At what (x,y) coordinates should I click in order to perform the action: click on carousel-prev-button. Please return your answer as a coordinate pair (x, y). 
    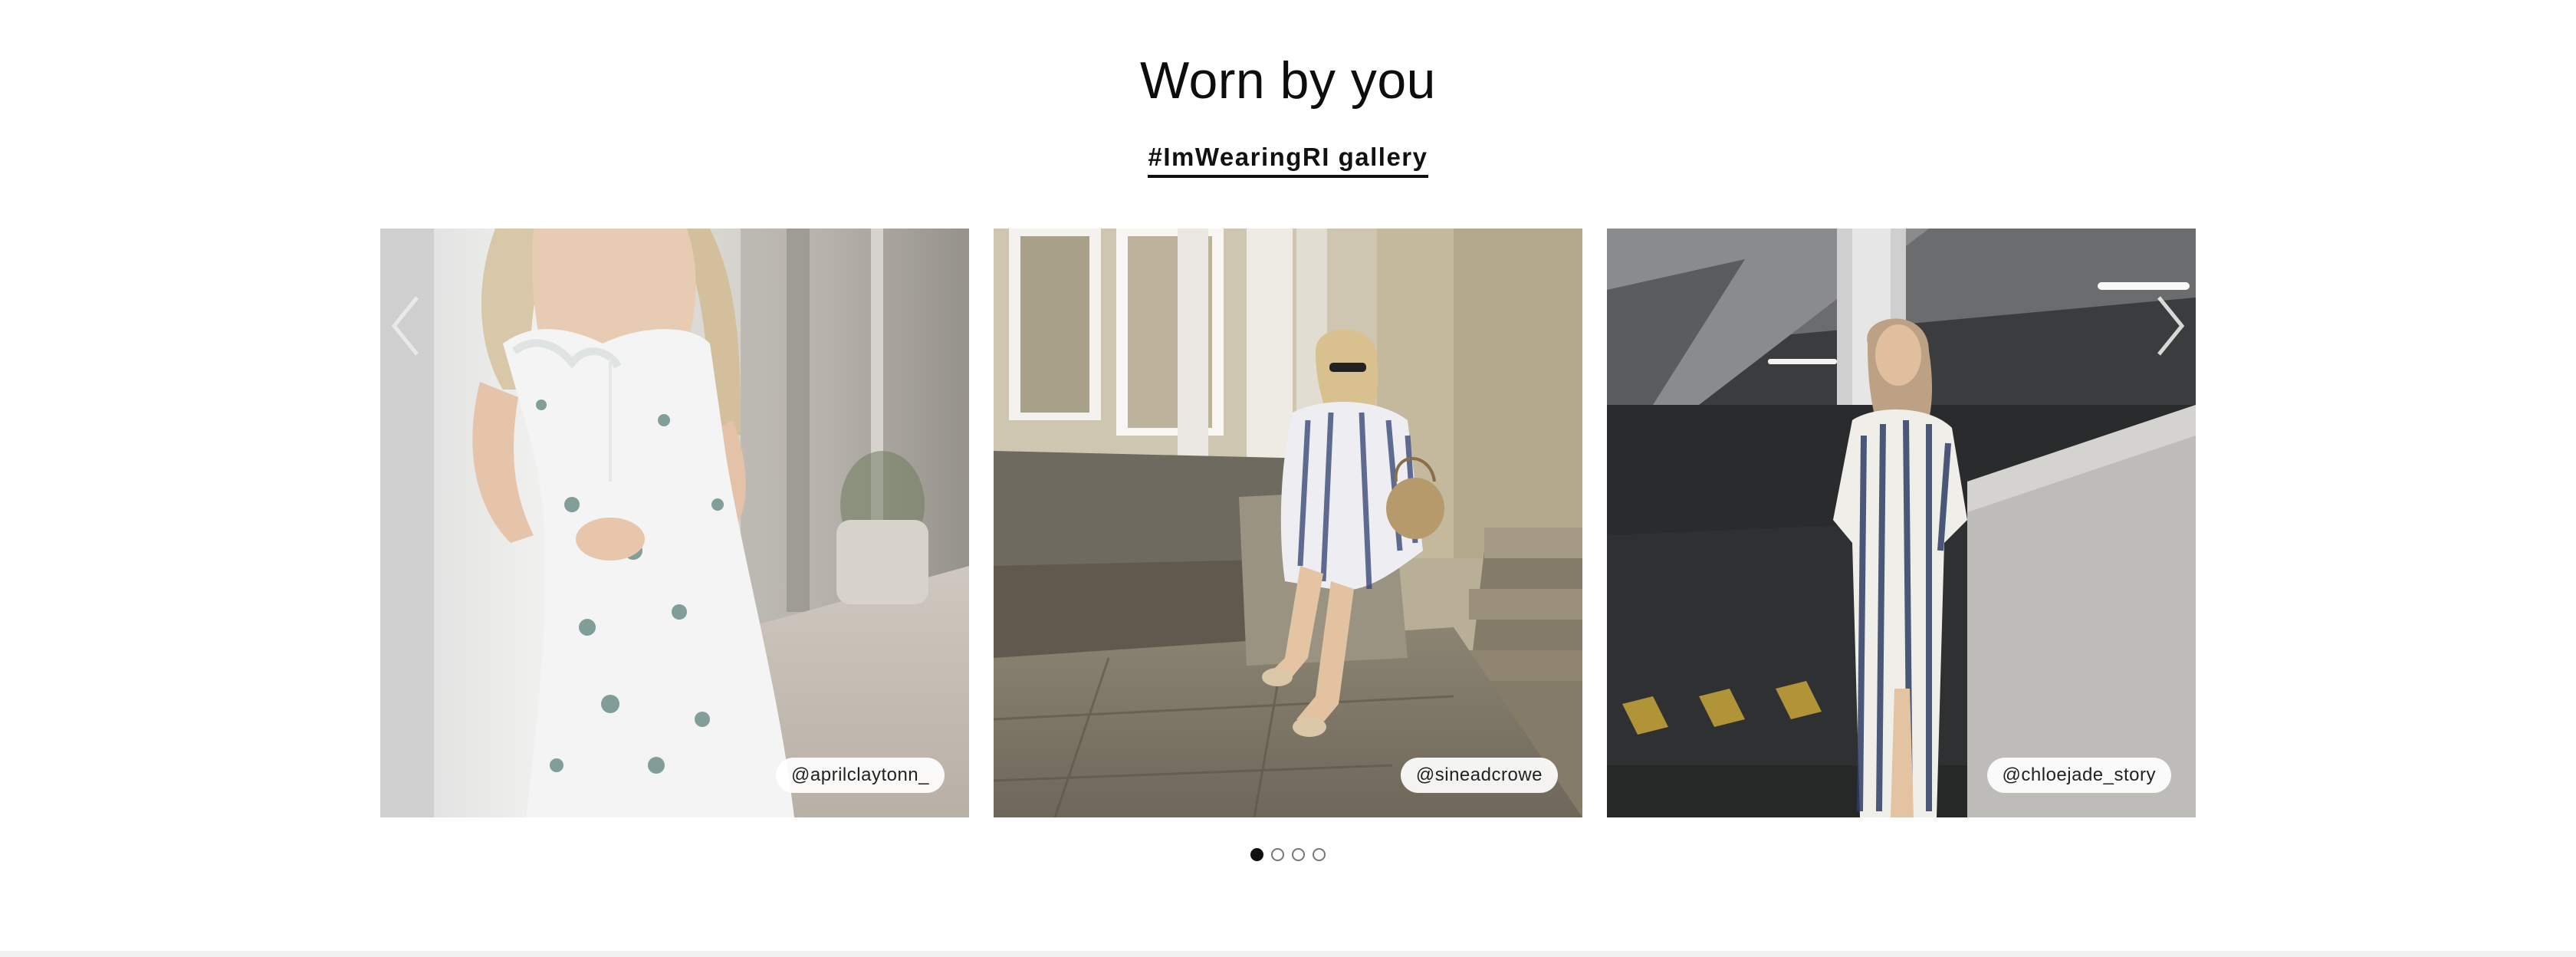
    Looking at the image, I should click on (406, 325).